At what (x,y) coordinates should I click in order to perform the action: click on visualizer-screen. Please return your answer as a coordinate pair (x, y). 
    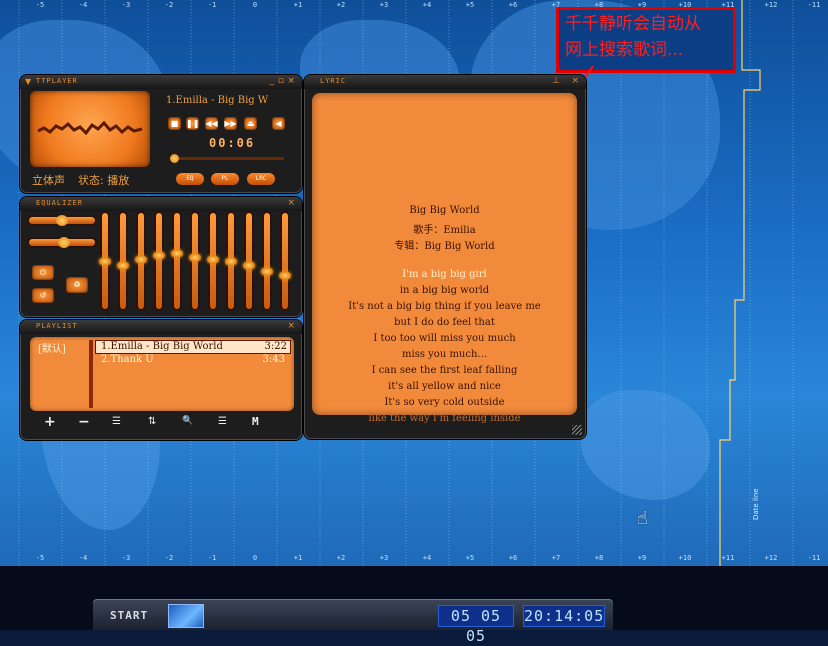
    Looking at the image, I should click on (90, 129).